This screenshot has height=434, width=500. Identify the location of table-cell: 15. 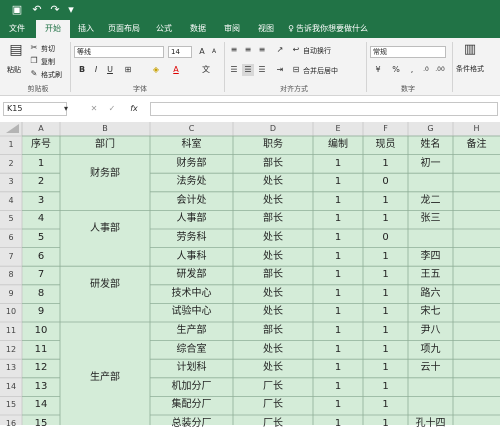
(41, 424).